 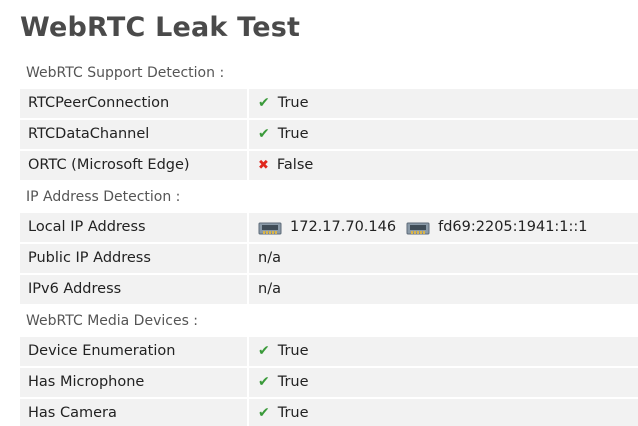 What do you see at coordinates (295, 165) in the screenshot?
I see `status-text: False` at bounding box center [295, 165].